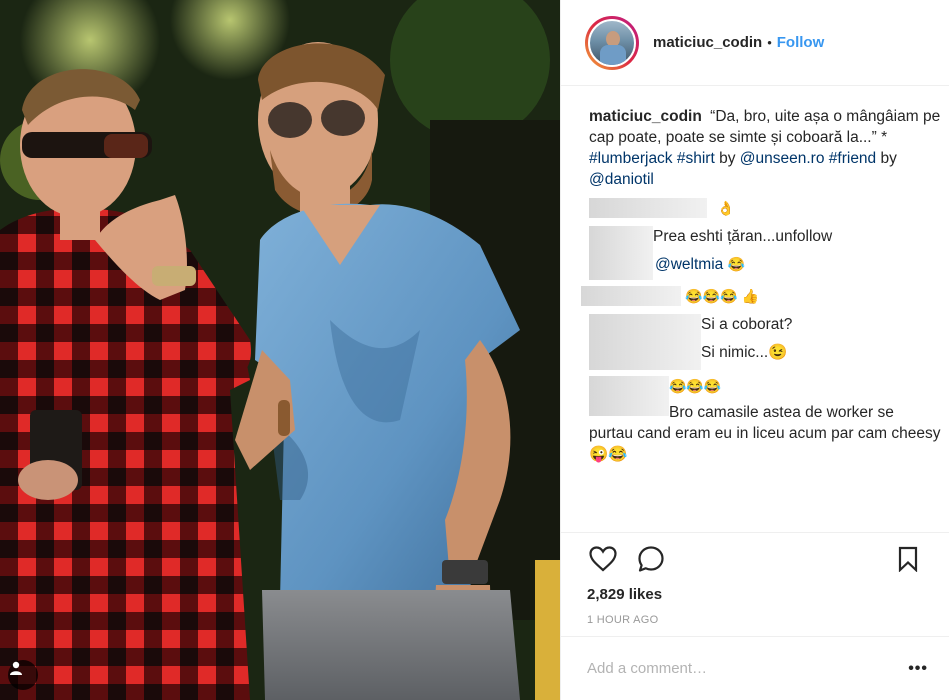  What do you see at coordinates (747, 324) in the screenshot?
I see `comment-text: Si a coborat?` at bounding box center [747, 324].